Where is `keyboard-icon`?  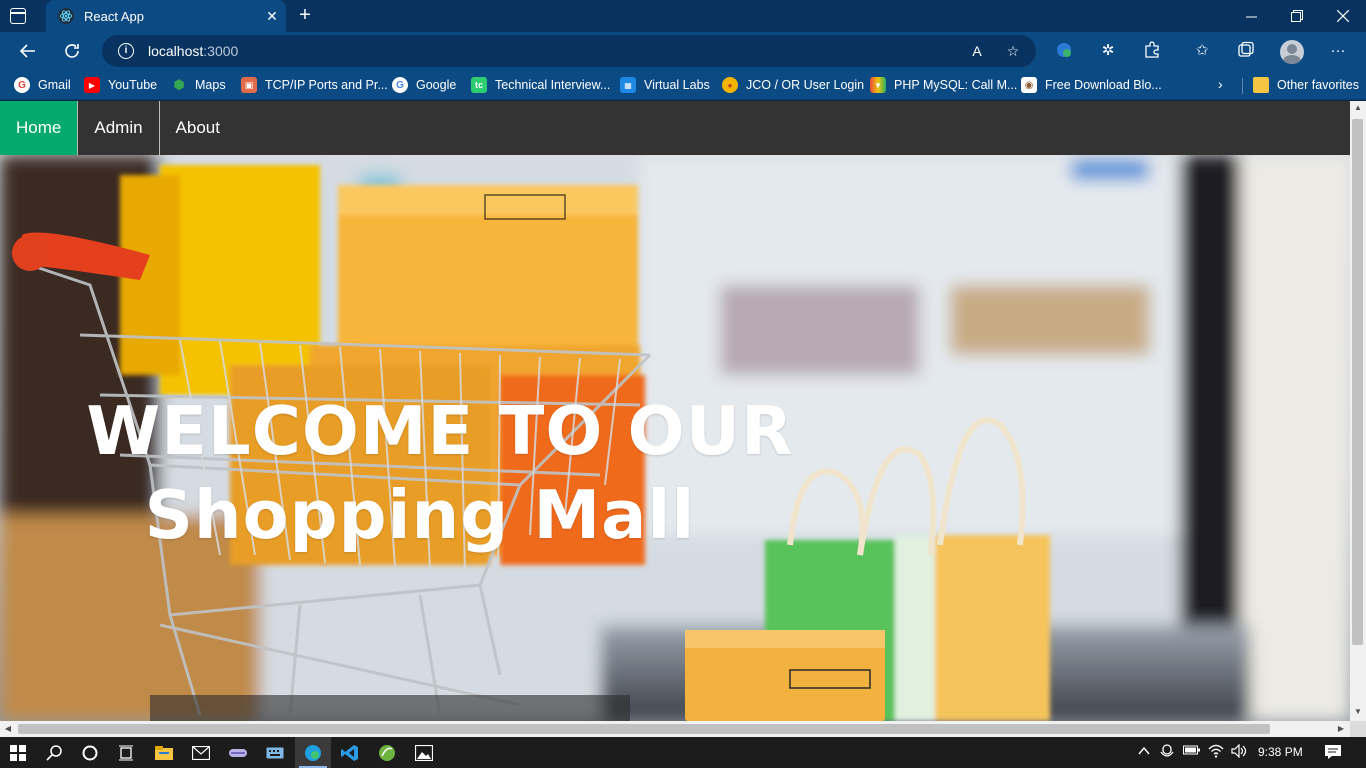
keyboard-icon is located at coordinates (275, 752).